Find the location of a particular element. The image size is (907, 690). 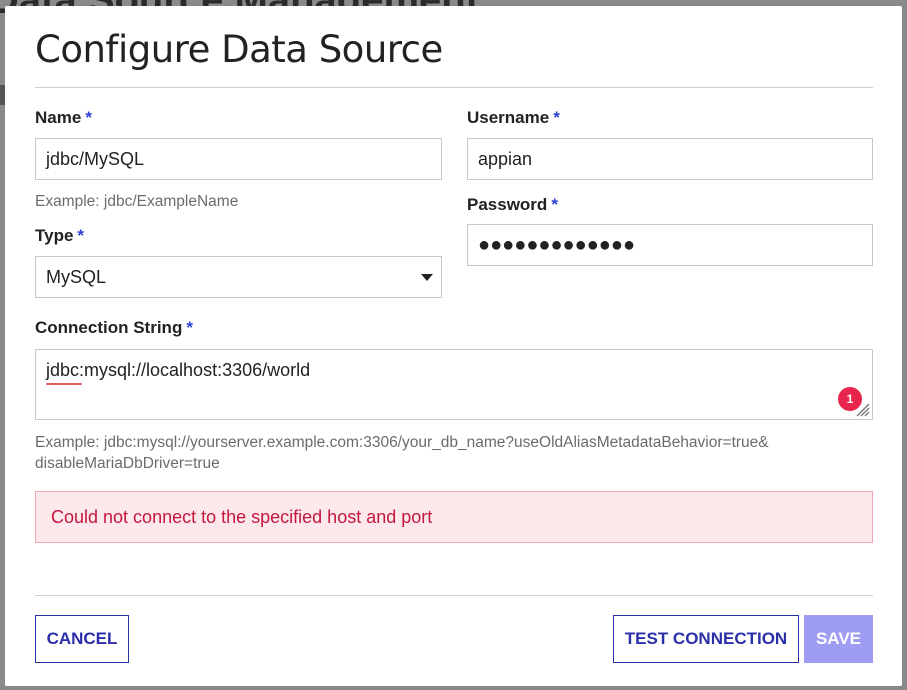

password-label: Password * is located at coordinates (512, 205).